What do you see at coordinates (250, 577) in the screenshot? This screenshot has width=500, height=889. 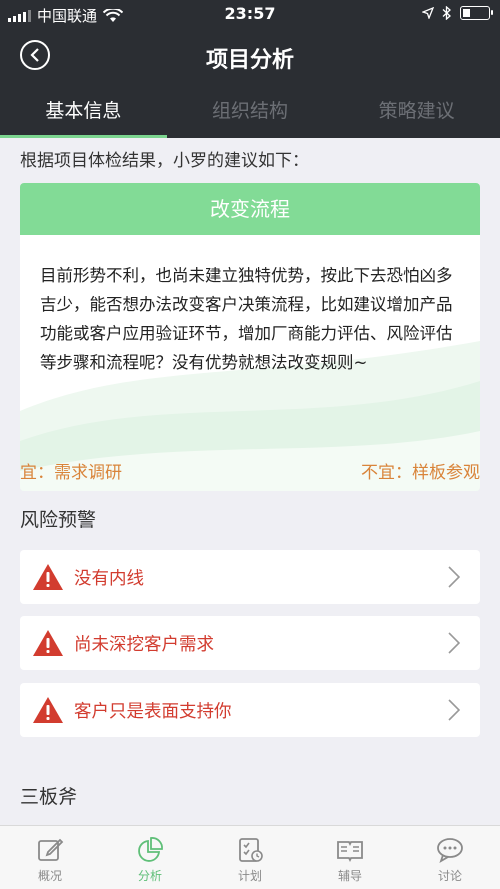 I see `risk-item: 没有内线` at bounding box center [250, 577].